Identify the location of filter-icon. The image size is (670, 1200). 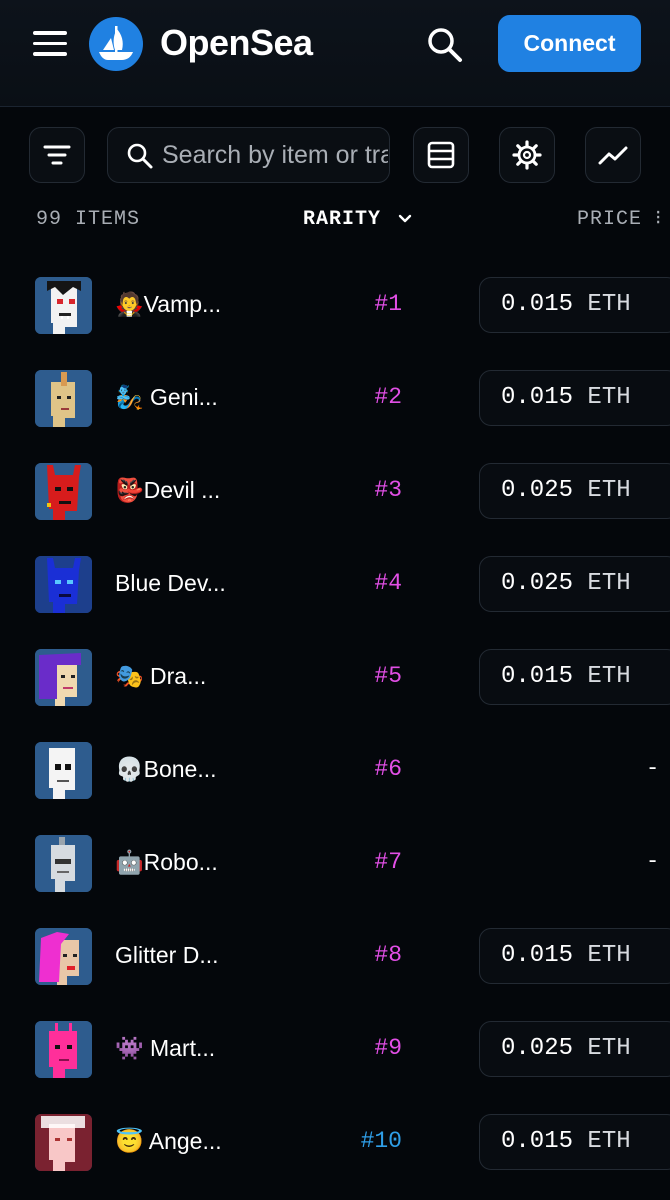
(57, 155).